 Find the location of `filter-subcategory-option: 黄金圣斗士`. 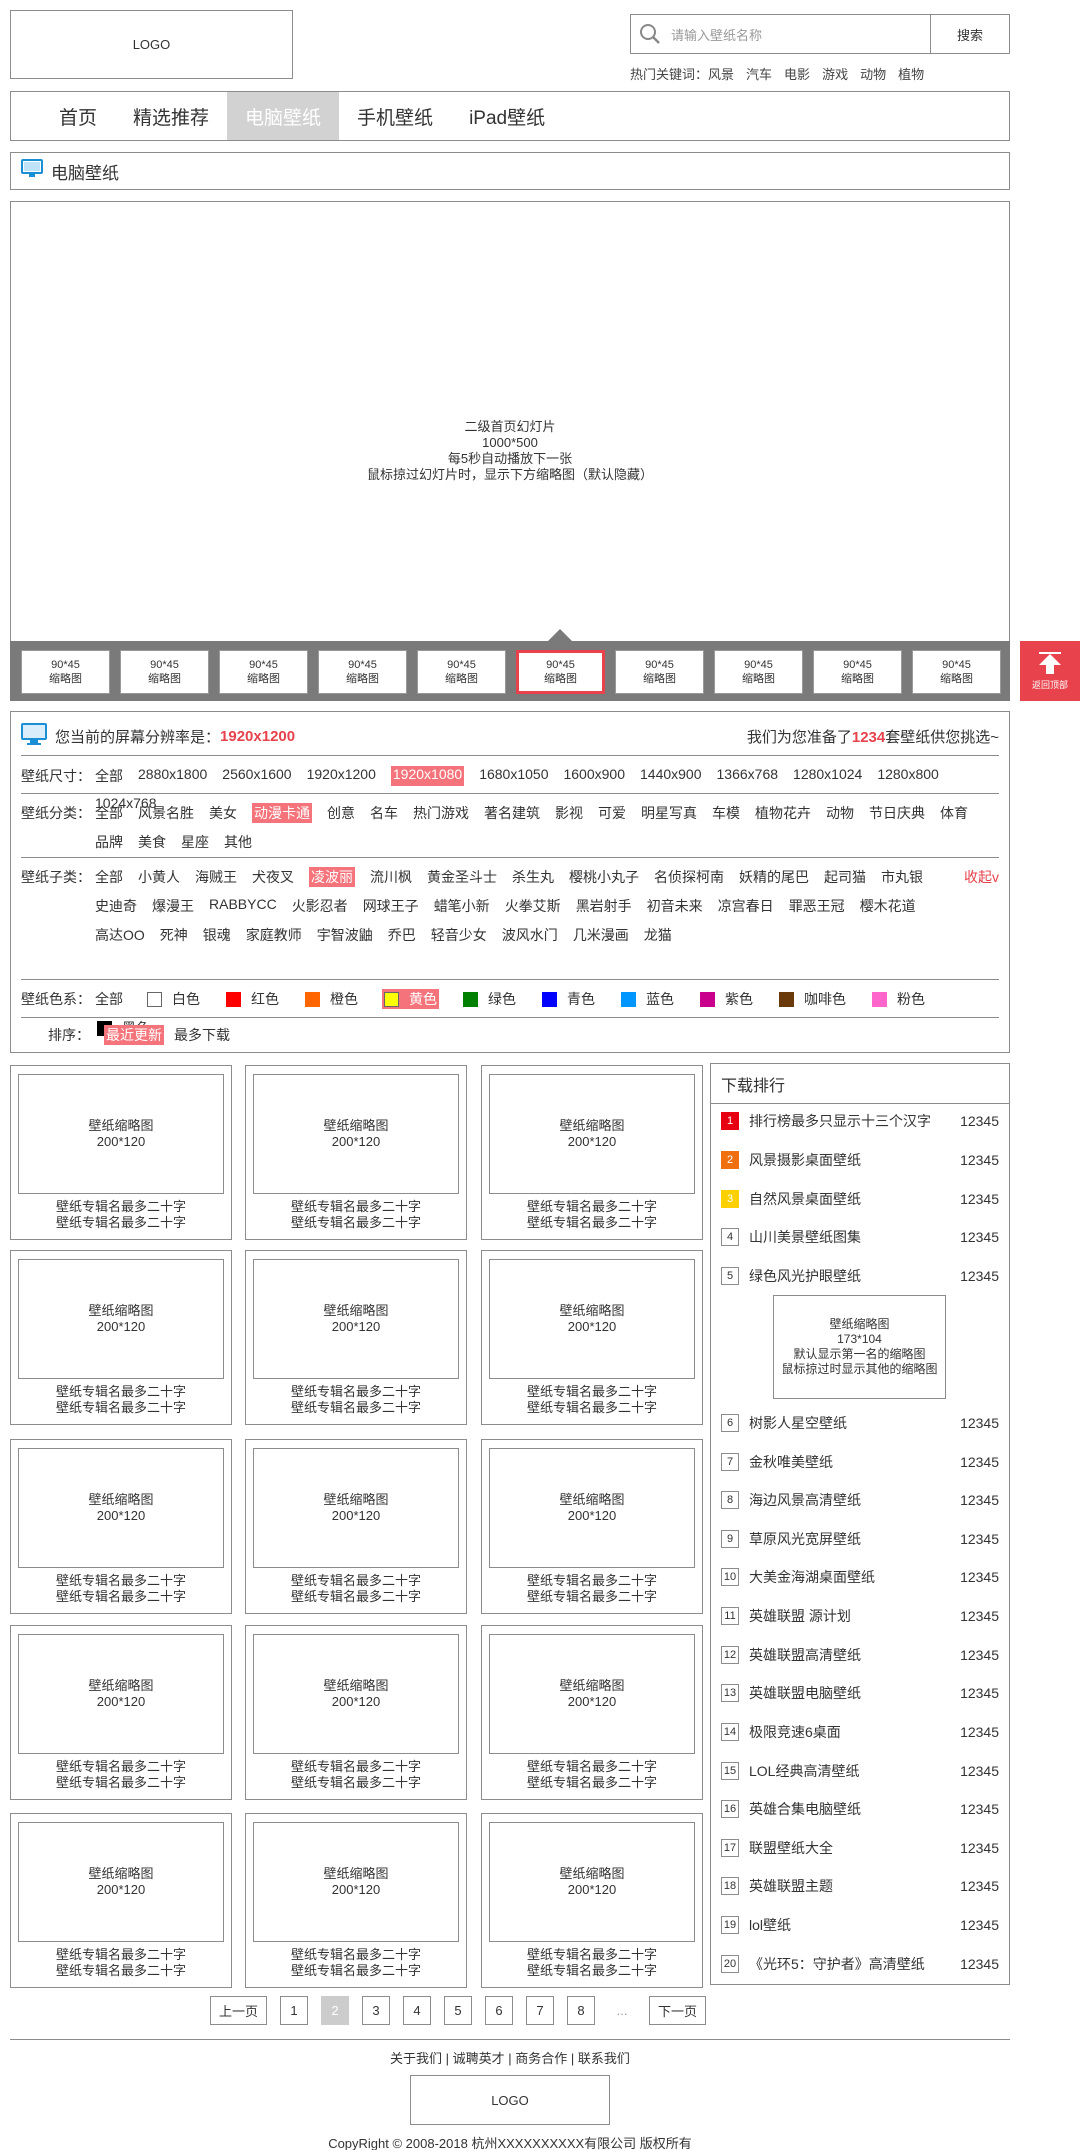

filter-subcategory-option: 黄金圣斗士 is located at coordinates (462, 877).